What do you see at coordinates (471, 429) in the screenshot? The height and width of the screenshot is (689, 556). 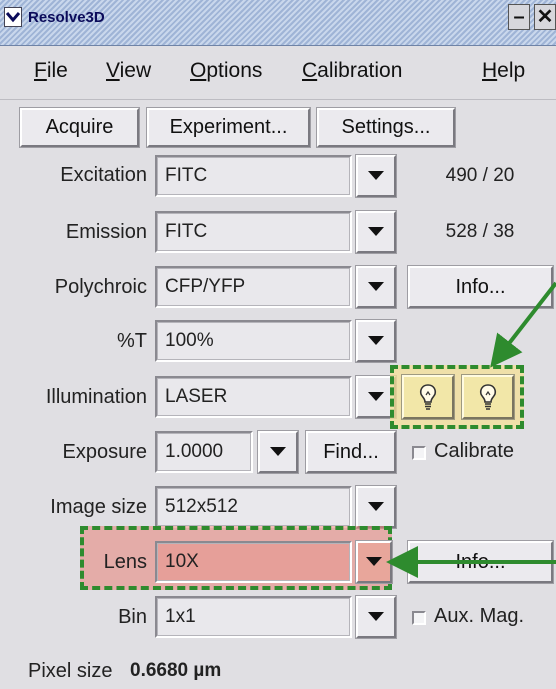 I see `annotation-arrows` at bounding box center [471, 429].